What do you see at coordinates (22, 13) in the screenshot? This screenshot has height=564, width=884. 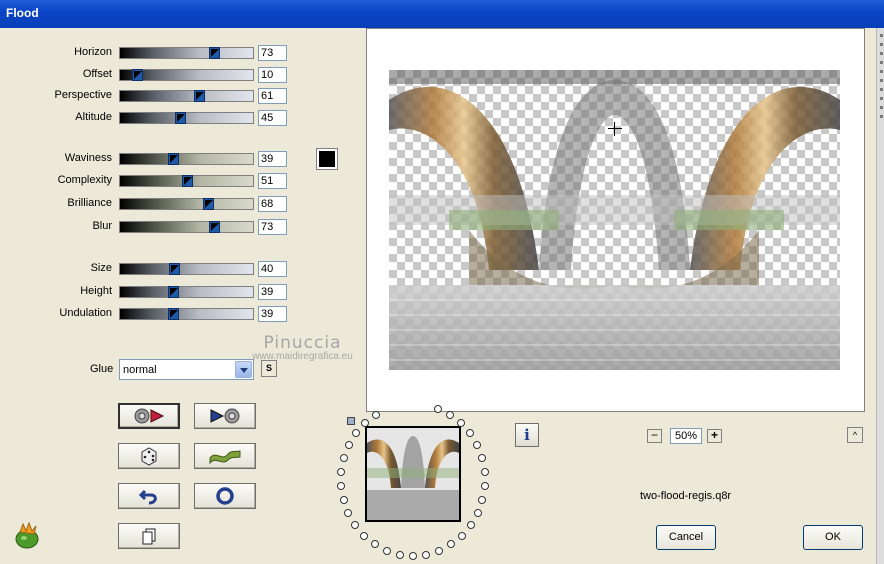 I see `window-title: Flood` at bounding box center [22, 13].